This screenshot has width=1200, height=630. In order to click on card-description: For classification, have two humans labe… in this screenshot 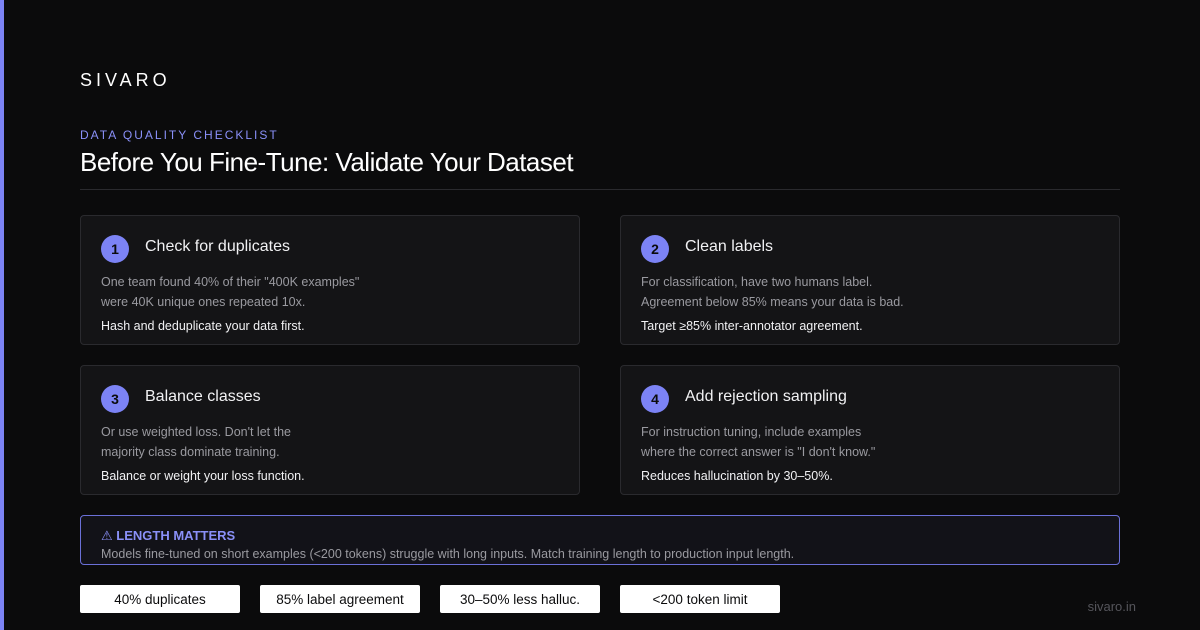, I will do `click(772, 292)`.